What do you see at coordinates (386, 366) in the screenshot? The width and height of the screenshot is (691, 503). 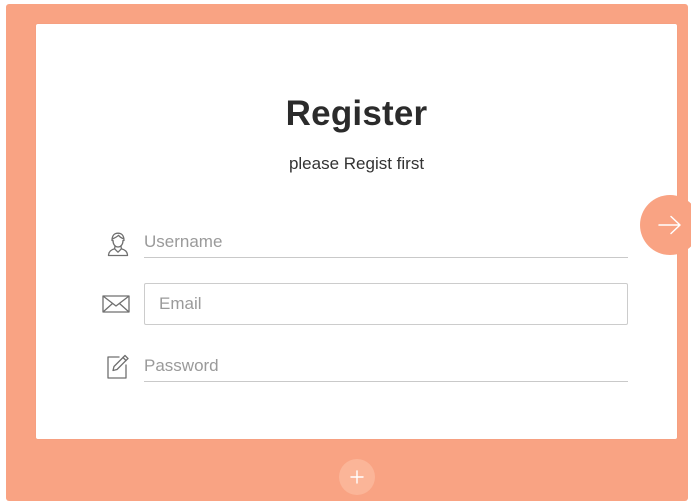 I see `password-input` at bounding box center [386, 366].